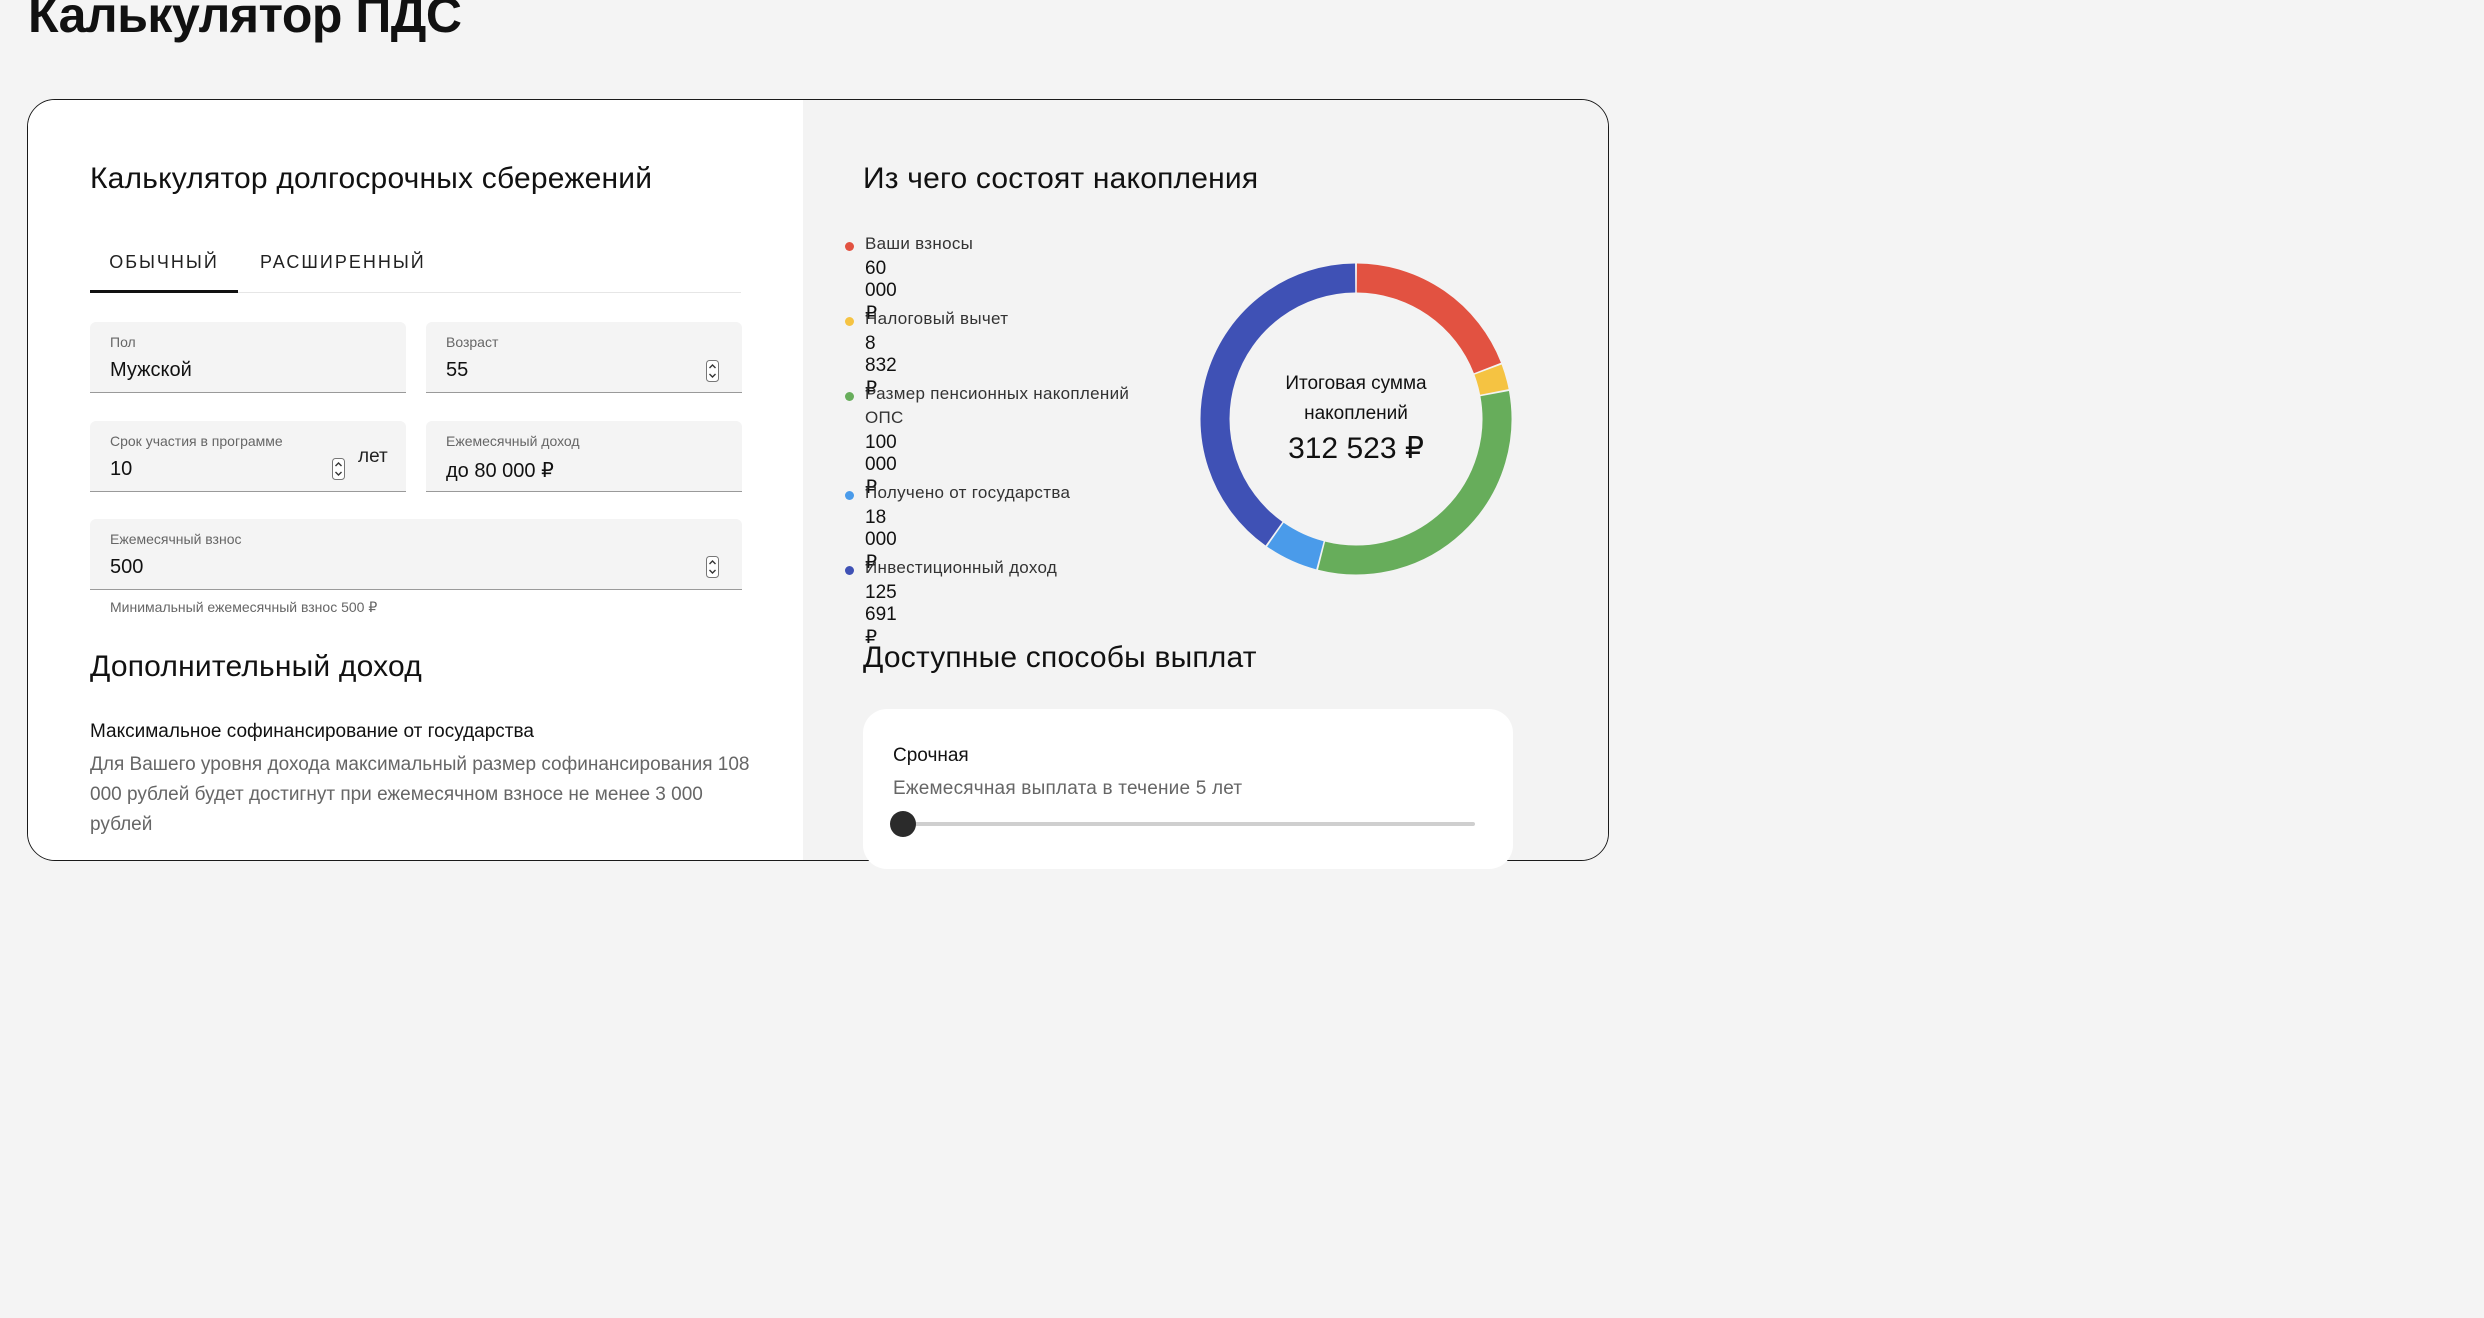 Image resolution: width=2484 pixels, height=1318 pixels. What do you see at coordinates (584, 357) in the screenshot?
I see `age-input: Возраст 55` at bounding box center [584, 357].